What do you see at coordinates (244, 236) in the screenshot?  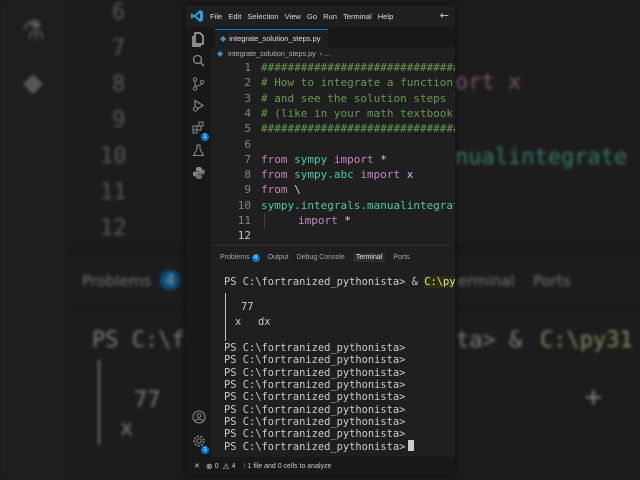 I see `line-number: 12` at bounding box center [244, 236].